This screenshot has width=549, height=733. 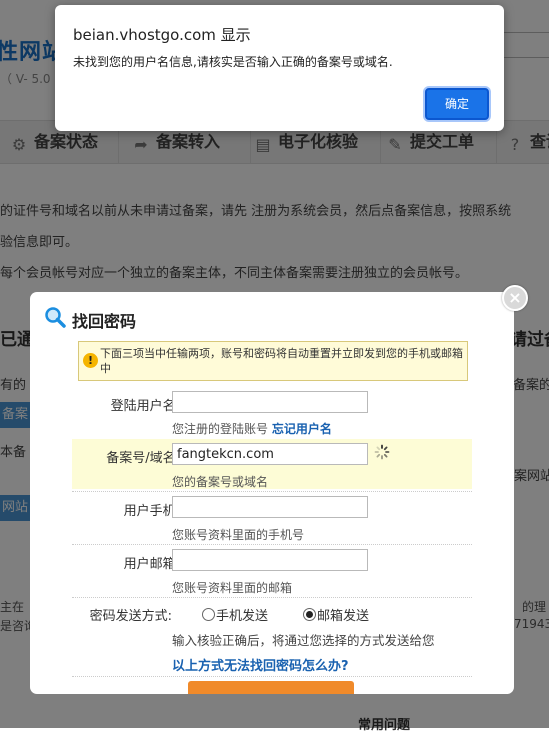 I want to click on send-method-label: 密码发送方式:, so click(x=130, y=616).